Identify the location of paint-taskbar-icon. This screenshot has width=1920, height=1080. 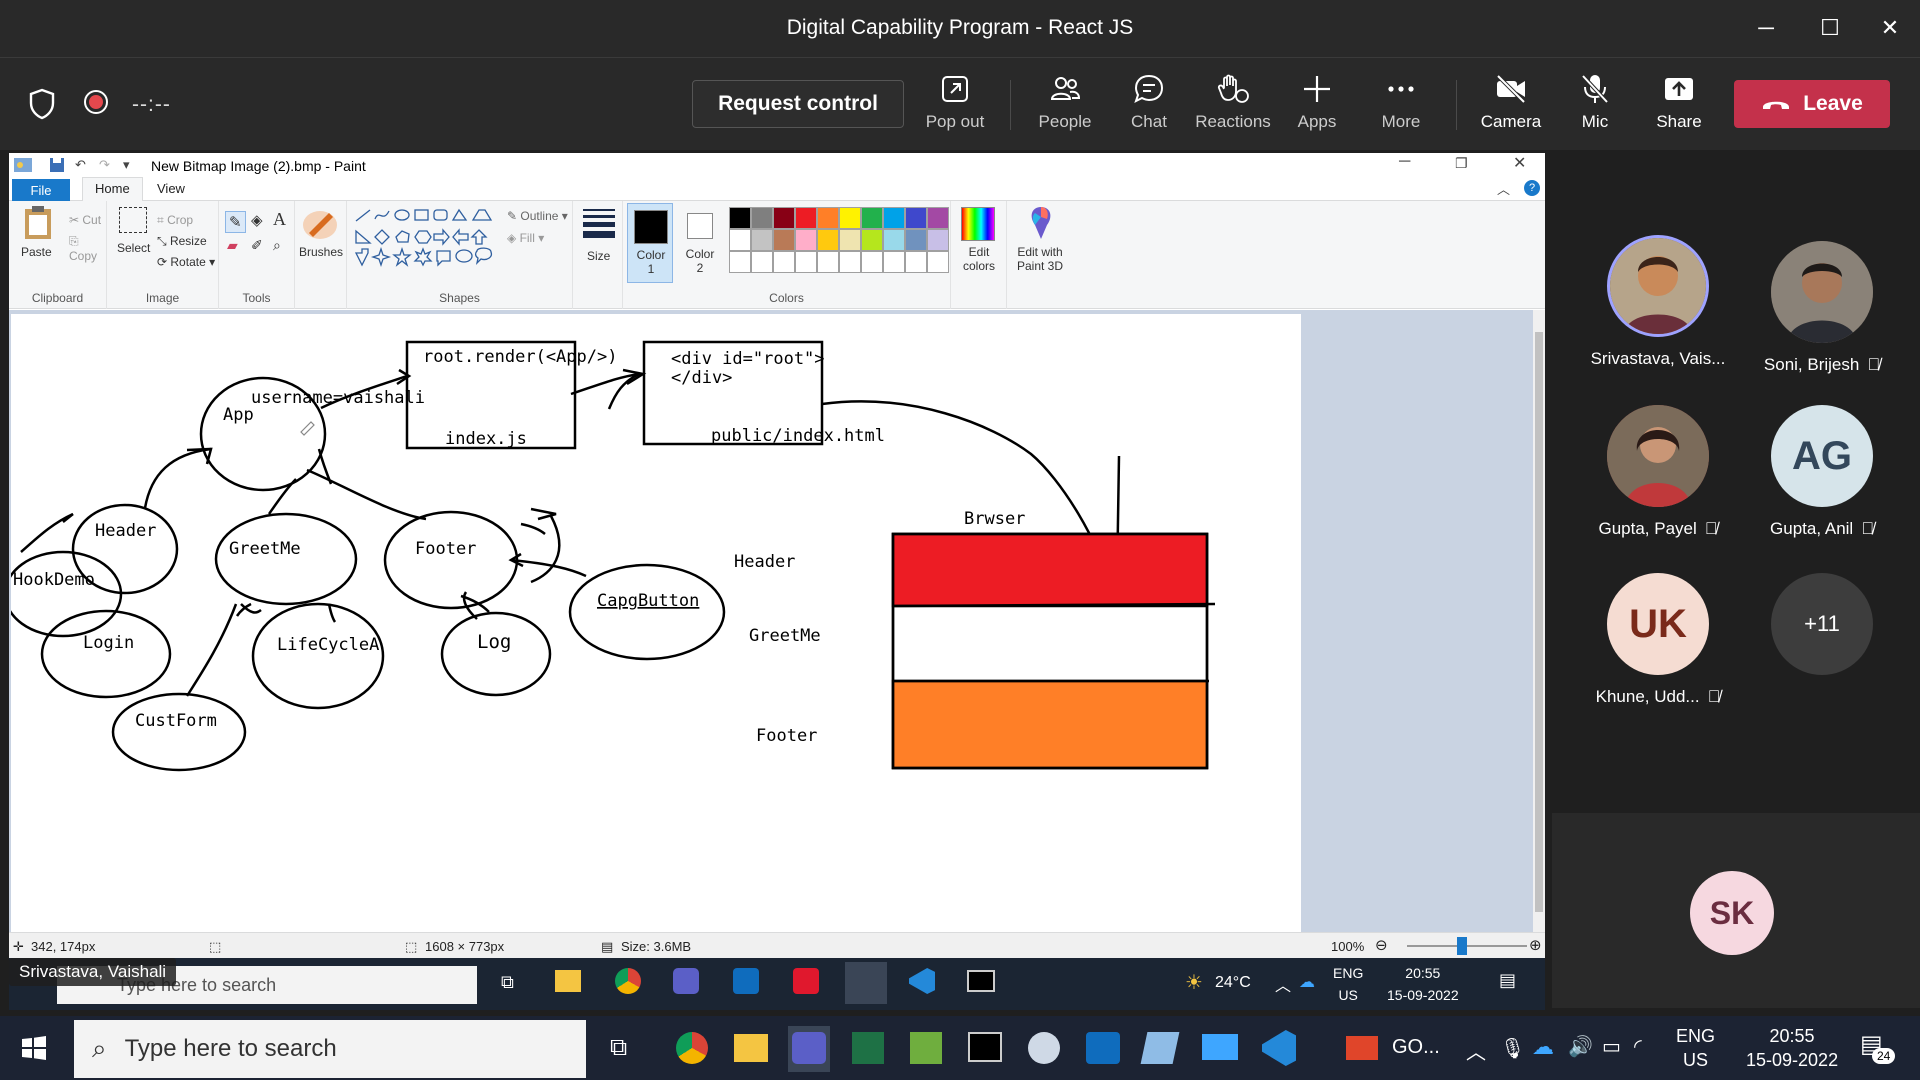
(1044, 1048).